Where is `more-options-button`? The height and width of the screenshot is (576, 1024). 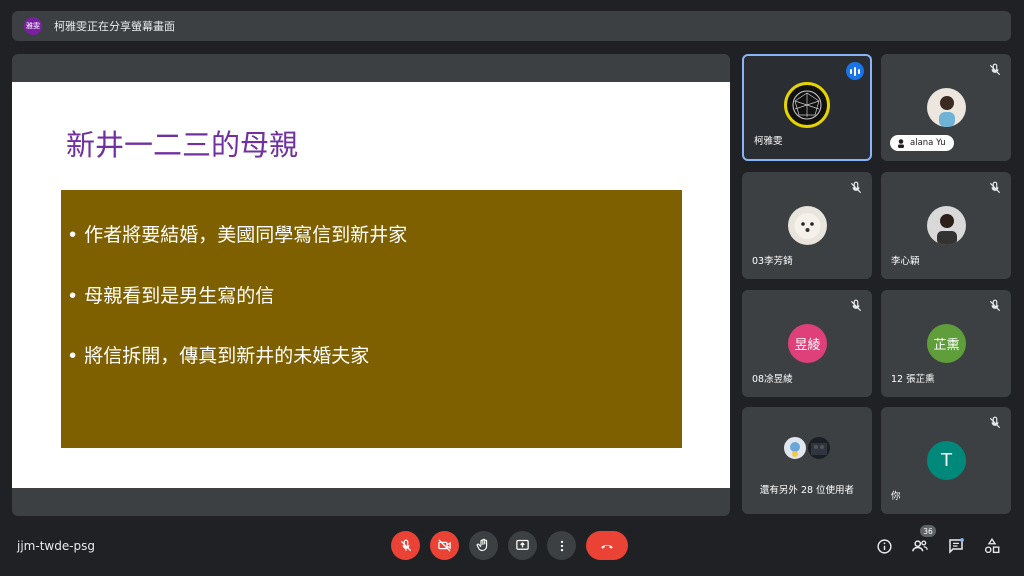
more-options-button is located at coordinates (561, 545).